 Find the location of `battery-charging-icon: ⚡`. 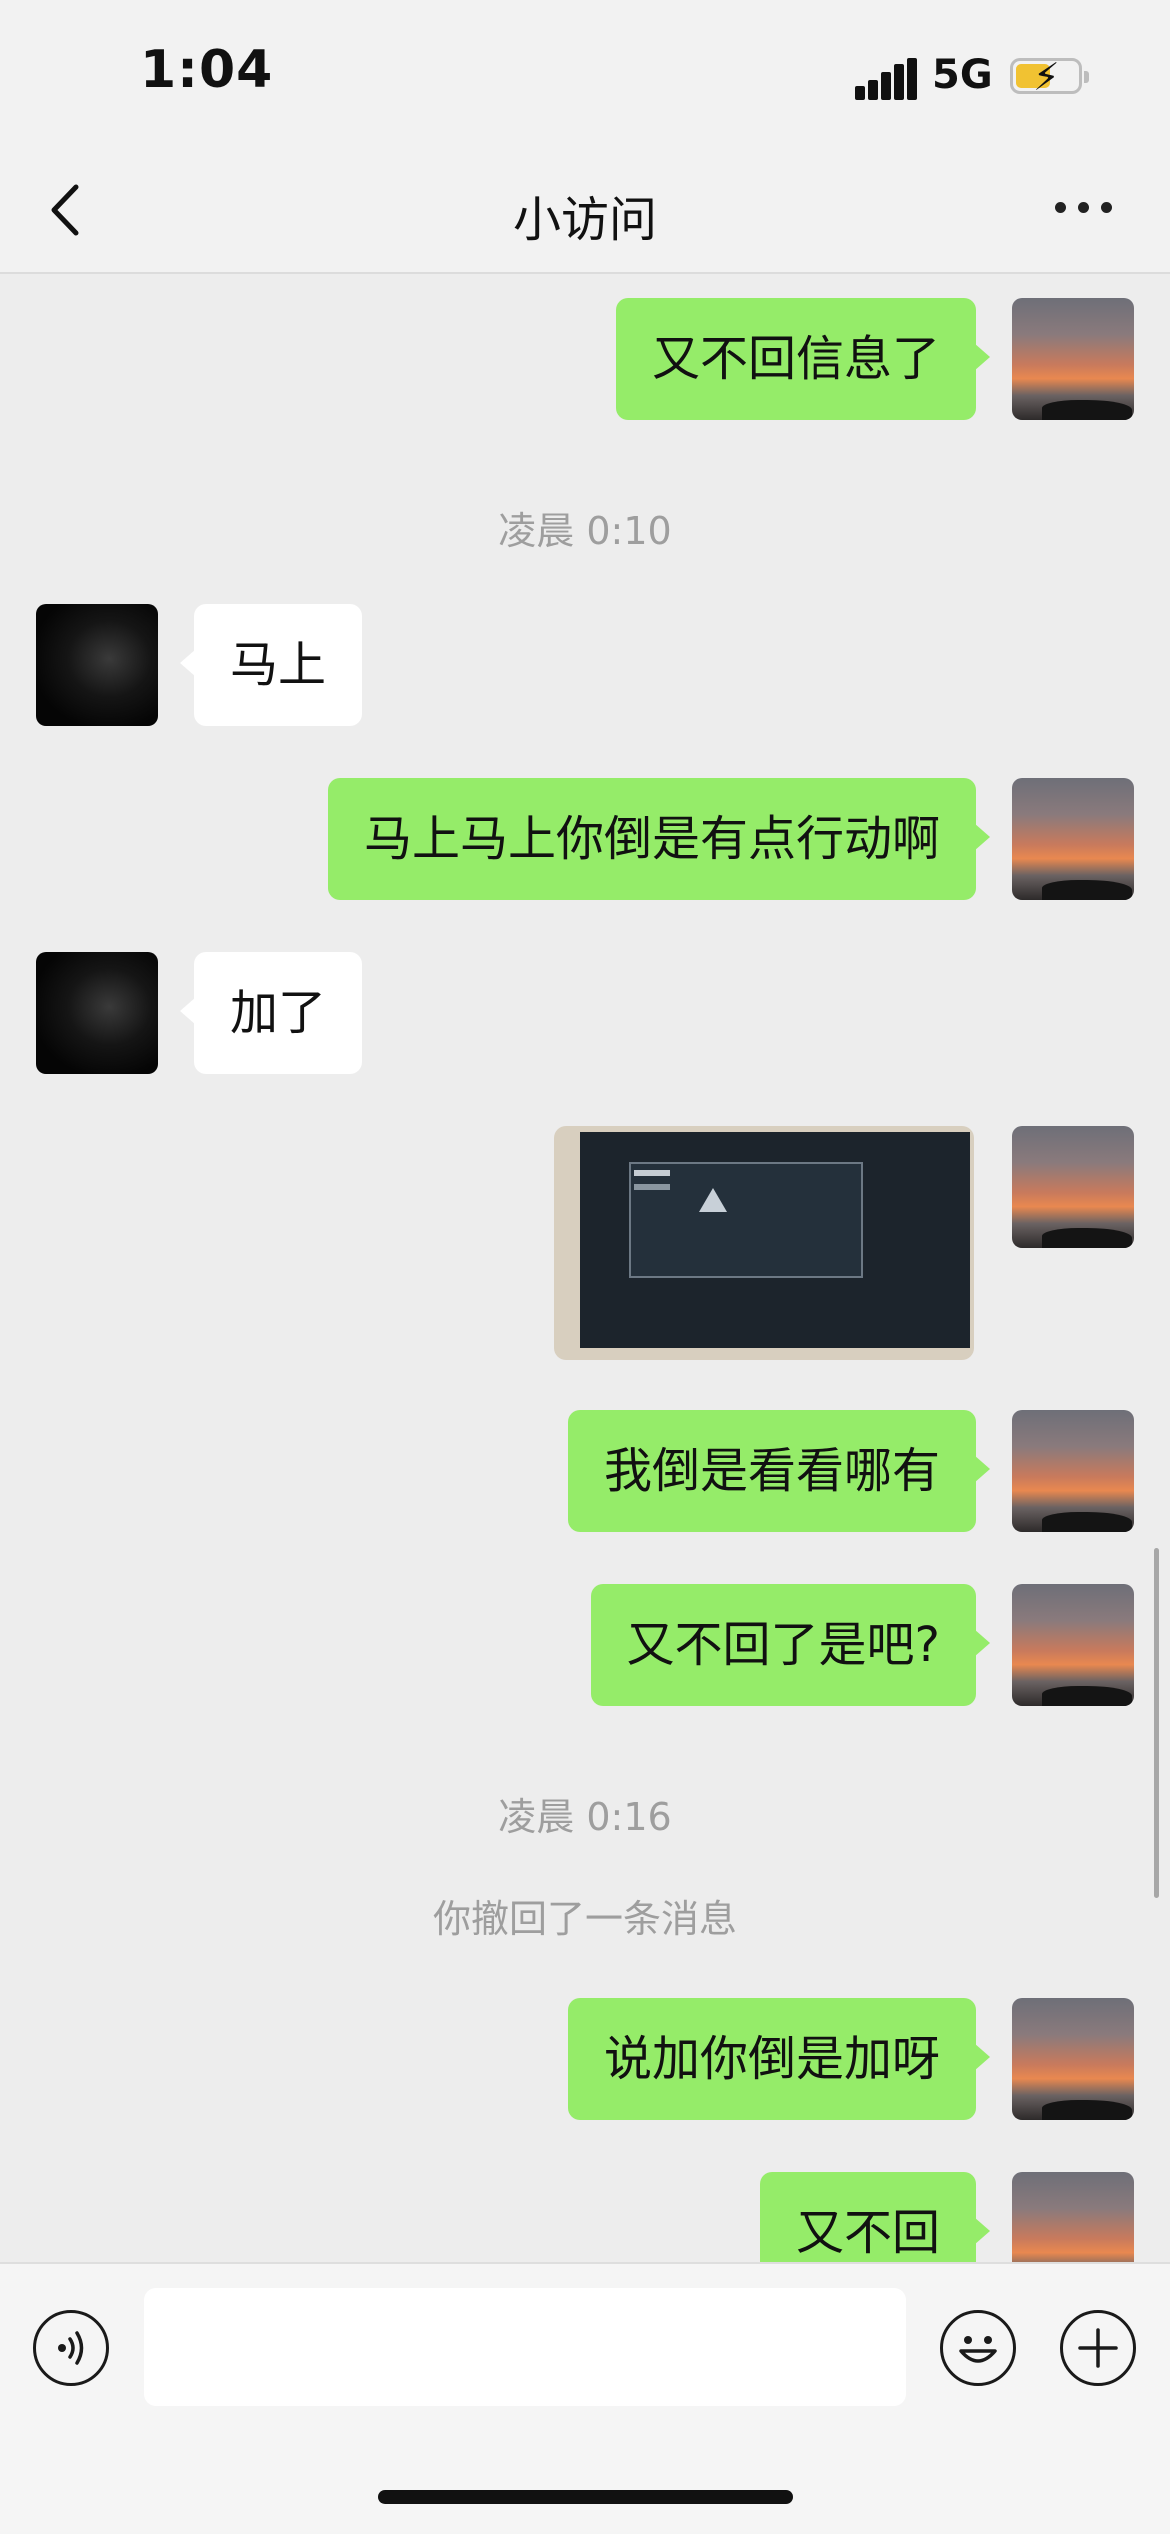

battery-charging-icon: ⚡ is located at coordinates (1049, 77).